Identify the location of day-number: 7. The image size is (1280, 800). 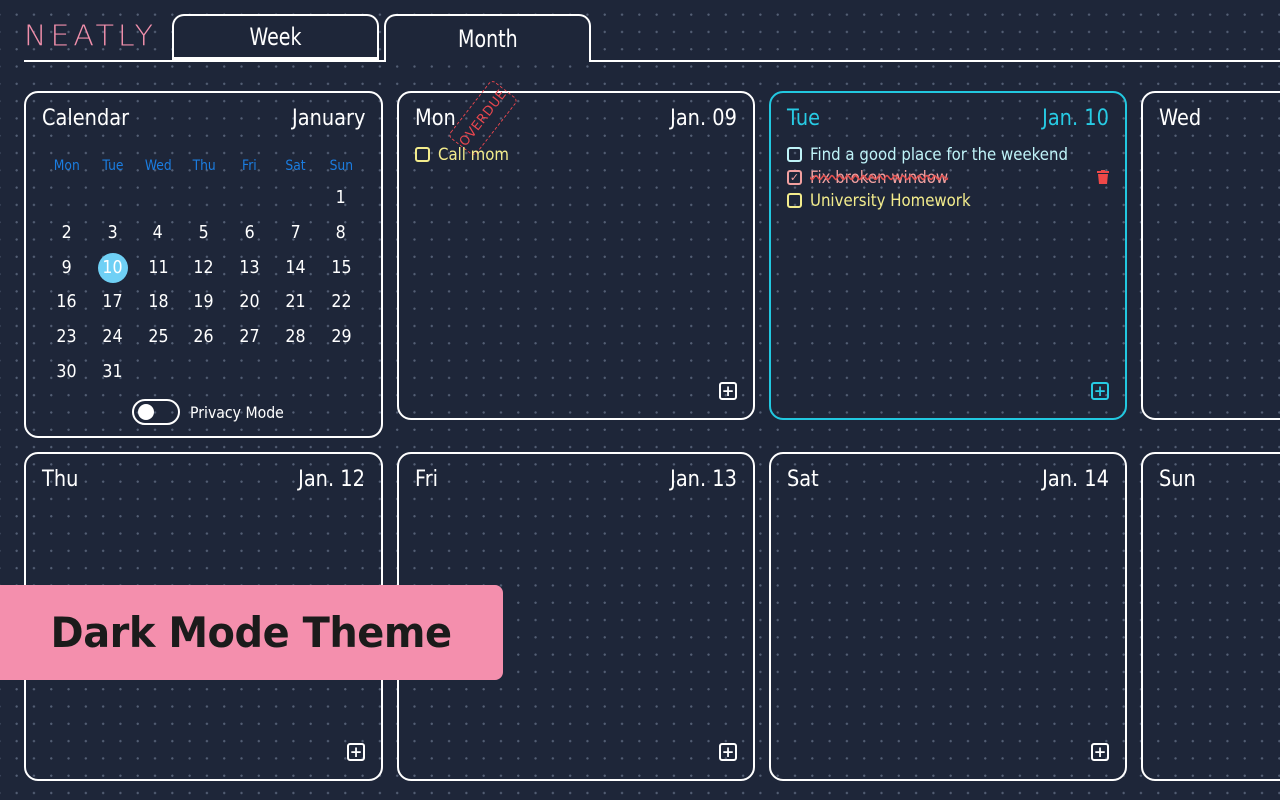
(295, 232).